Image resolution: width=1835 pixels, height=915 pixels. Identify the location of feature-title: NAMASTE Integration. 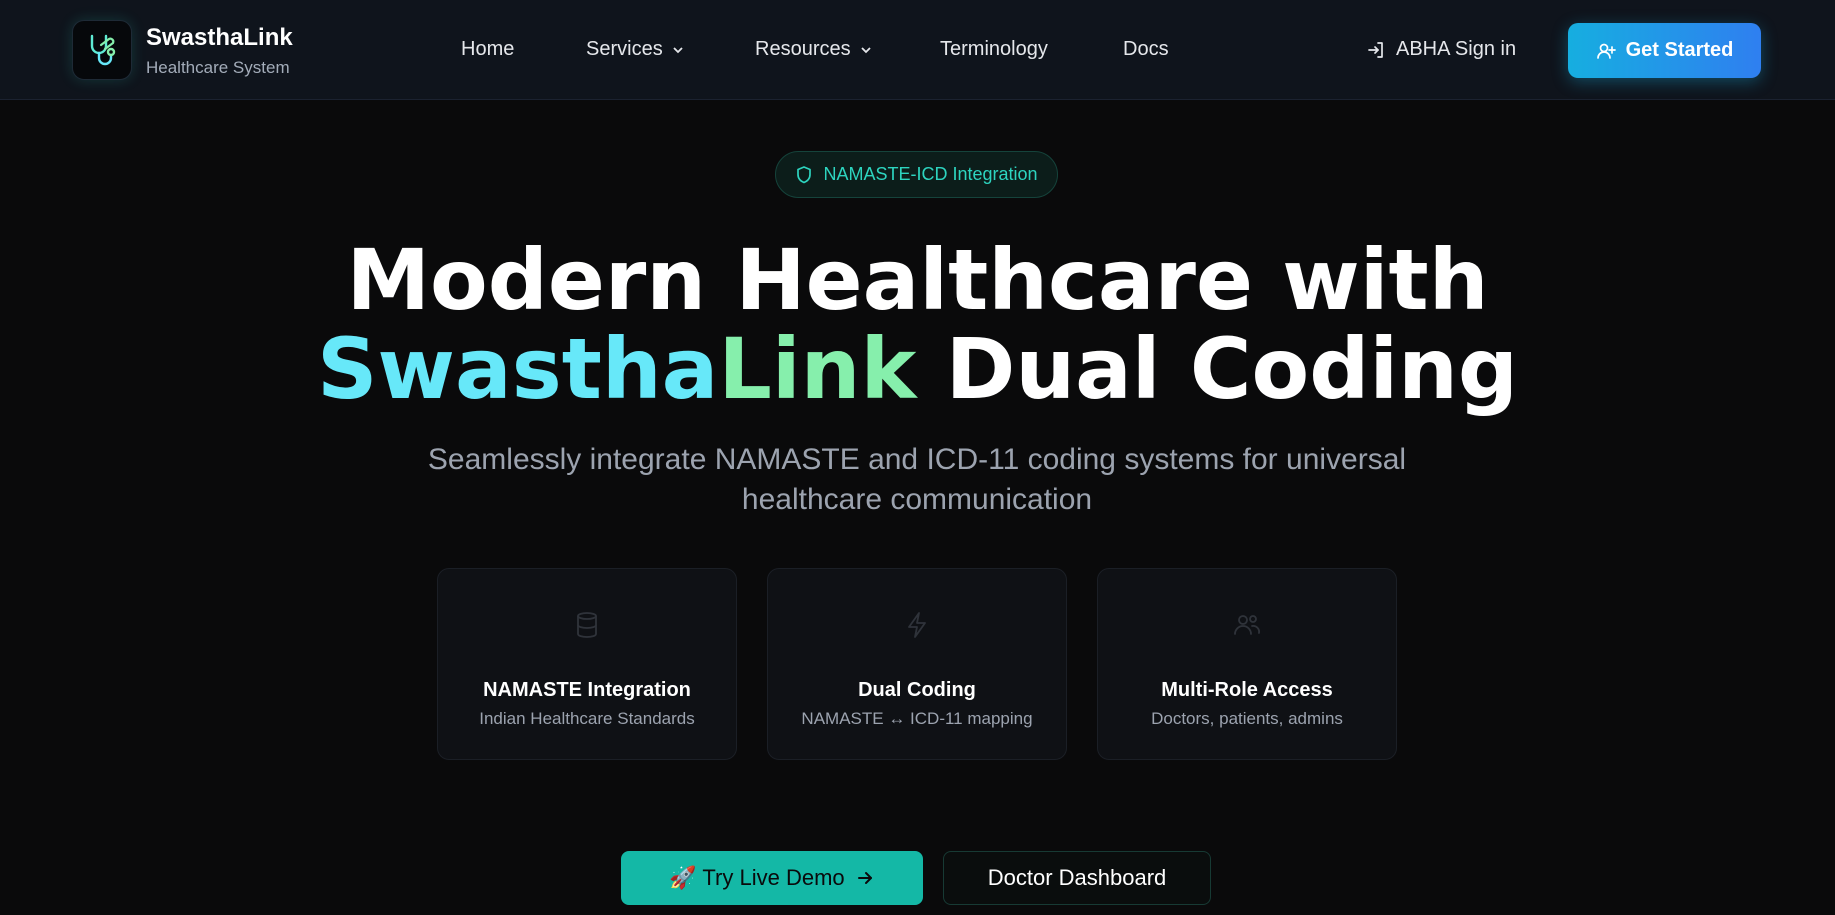
(587, 690).